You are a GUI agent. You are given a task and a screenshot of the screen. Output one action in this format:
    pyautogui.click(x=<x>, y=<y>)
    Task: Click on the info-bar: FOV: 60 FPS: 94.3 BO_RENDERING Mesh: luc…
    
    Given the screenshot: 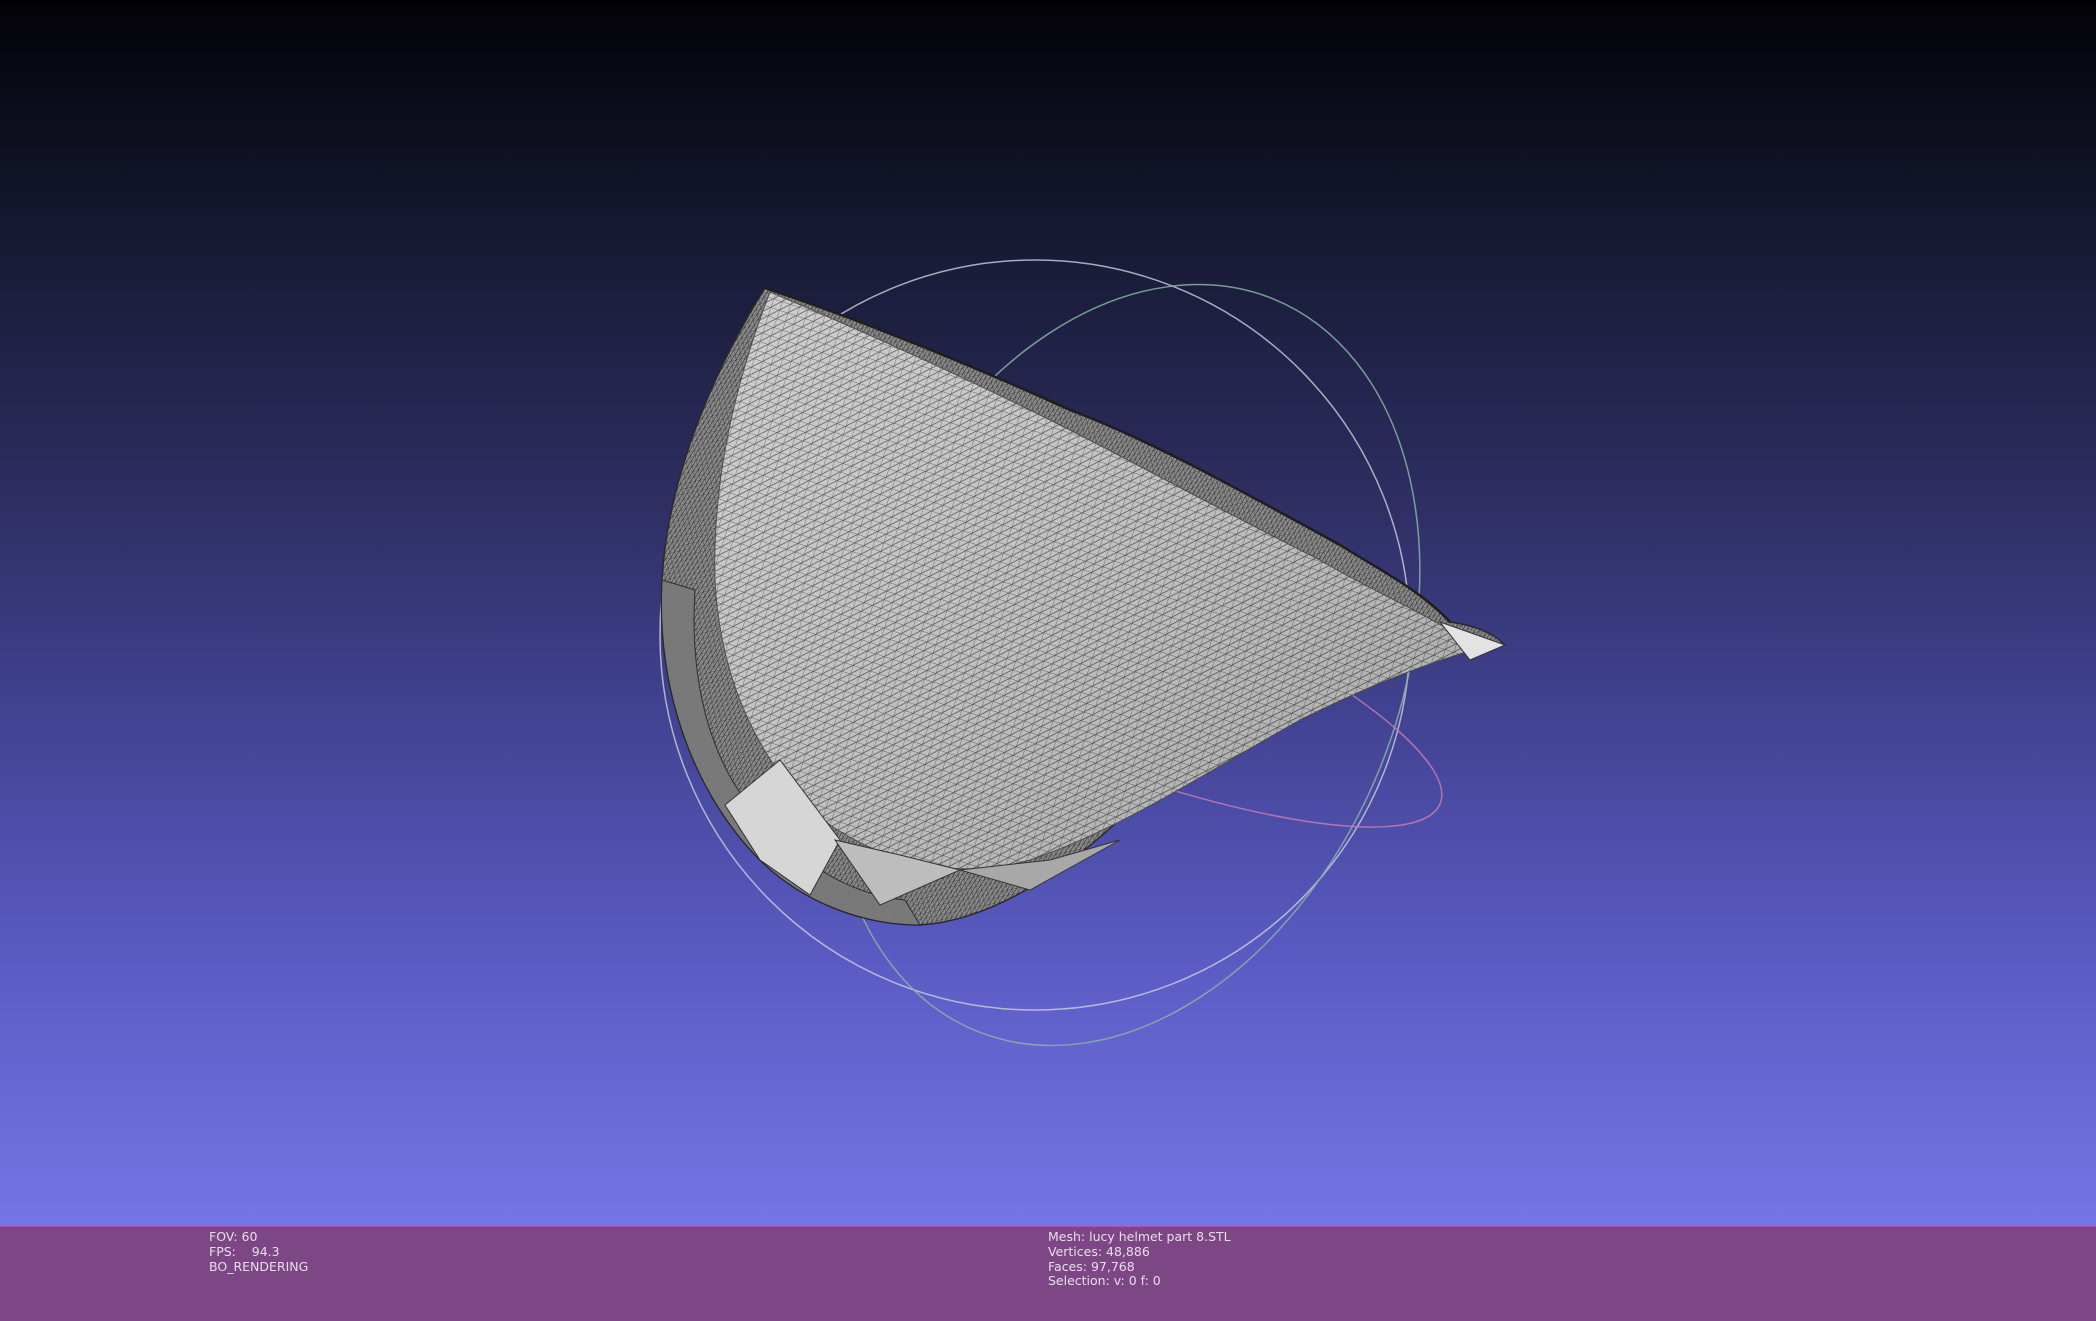 What is the action you would take?
    pyautogui.click(x=1048, y=1273)
    